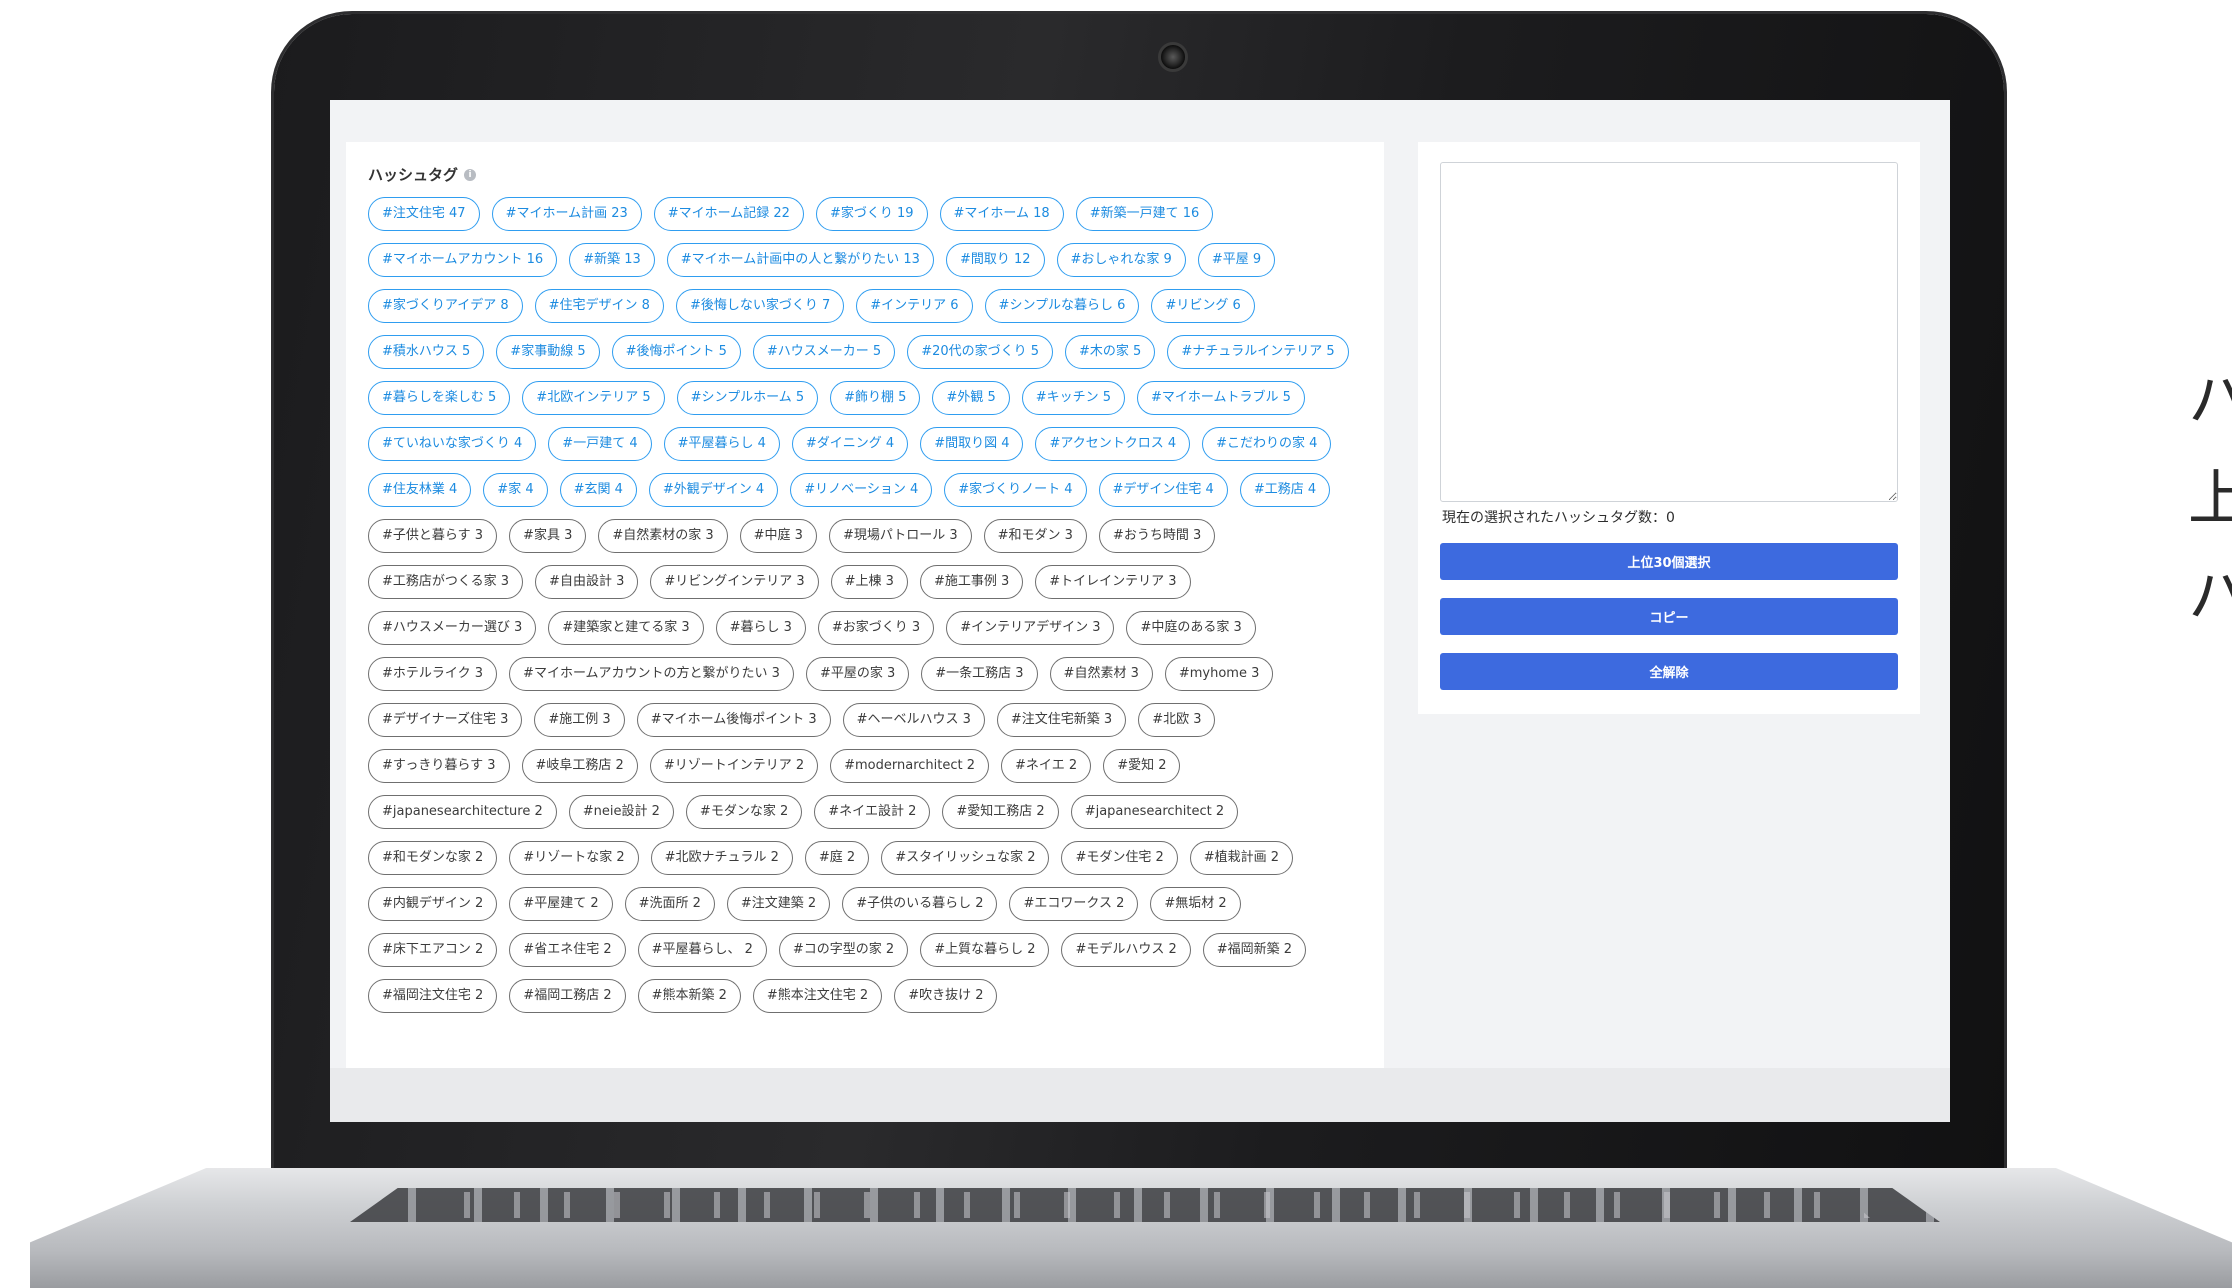  I want to click on hashtag-chip: #和モダン 3, so click(1035, 536).